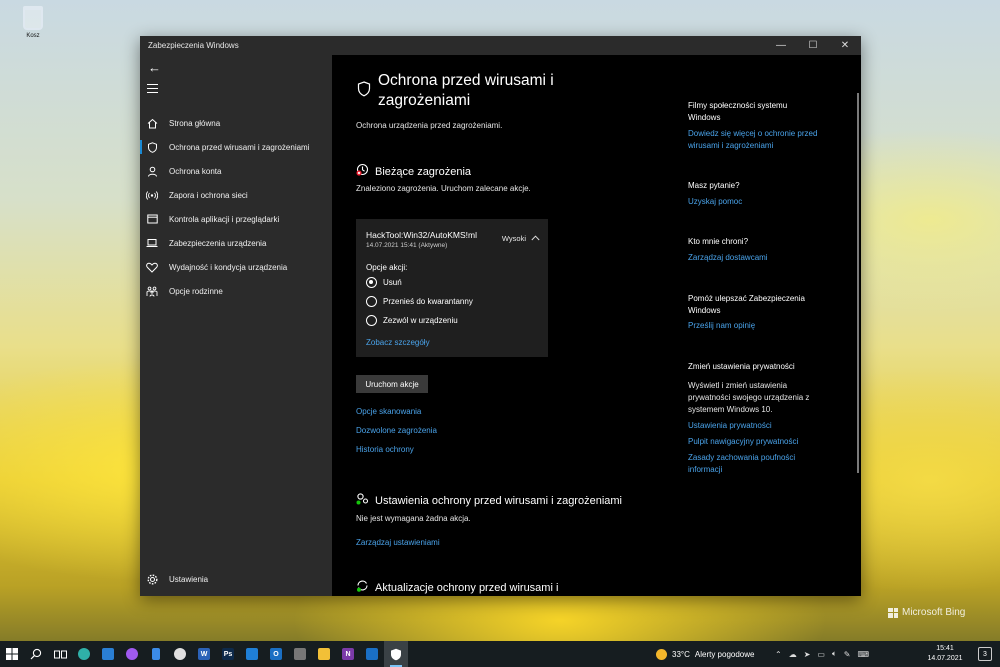 The image size is (1000, 667). What do you see at coordinates (466, 90) in the screenshot?
I see `page-title: Ochrona przed wirusami i zagrożeniami` at bounding box center [466, 90].